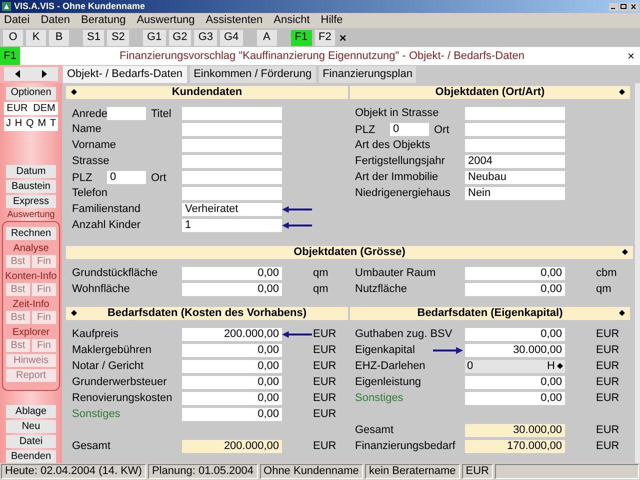  Describe the element at coordinates (106, 225) in the screenshot. I see `field-label: Anzahl Kinder` at that location.